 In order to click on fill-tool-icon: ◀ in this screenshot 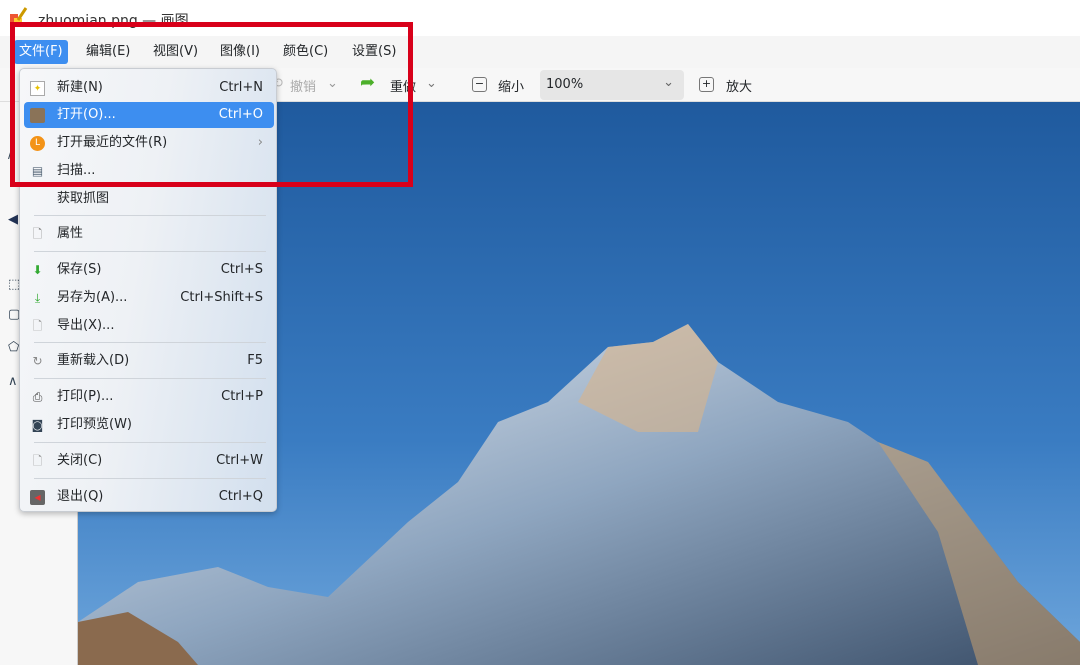, I will do `click(13, 219)`.